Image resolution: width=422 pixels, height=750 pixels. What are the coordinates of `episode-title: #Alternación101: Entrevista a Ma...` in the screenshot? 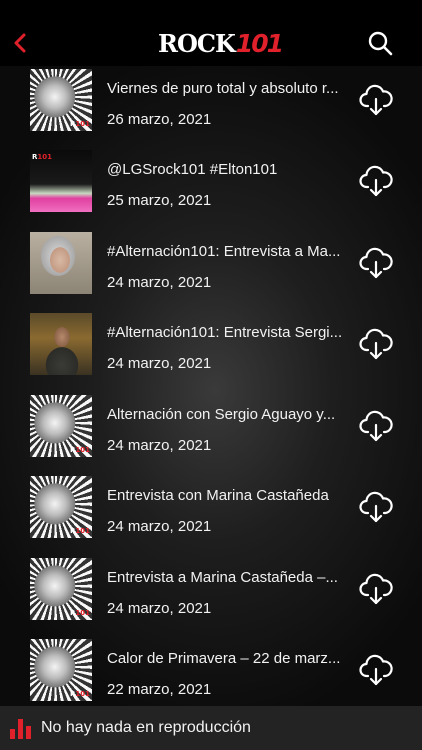 It's located at (230, 252).